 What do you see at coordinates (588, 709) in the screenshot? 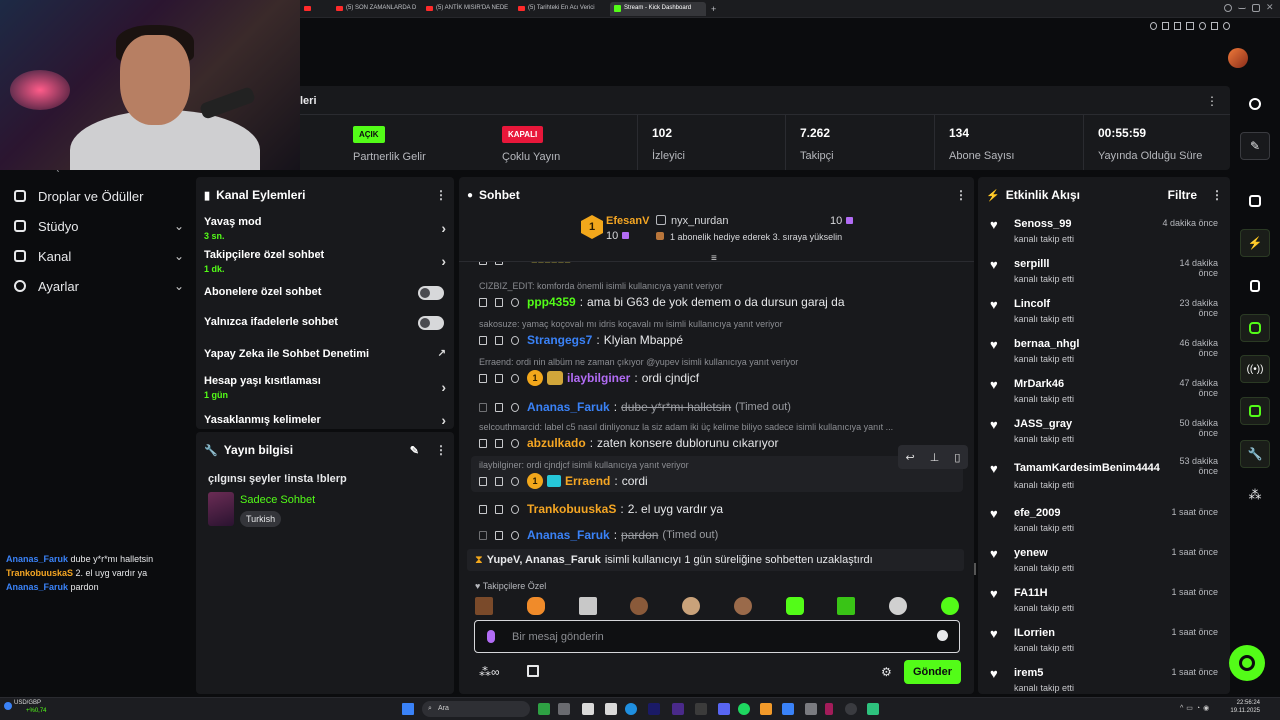
I see `file-explorer-icon` at bounding box center [588, 709].